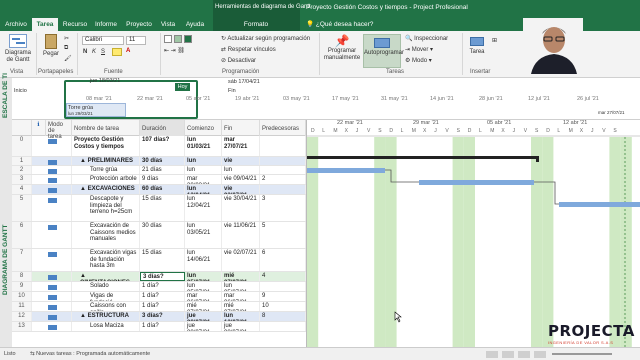  What do you see at coordinates (241, 286) in the screenshot?
I see `finish-cell: lun 05/07/21` at bounding box center [241, 286].